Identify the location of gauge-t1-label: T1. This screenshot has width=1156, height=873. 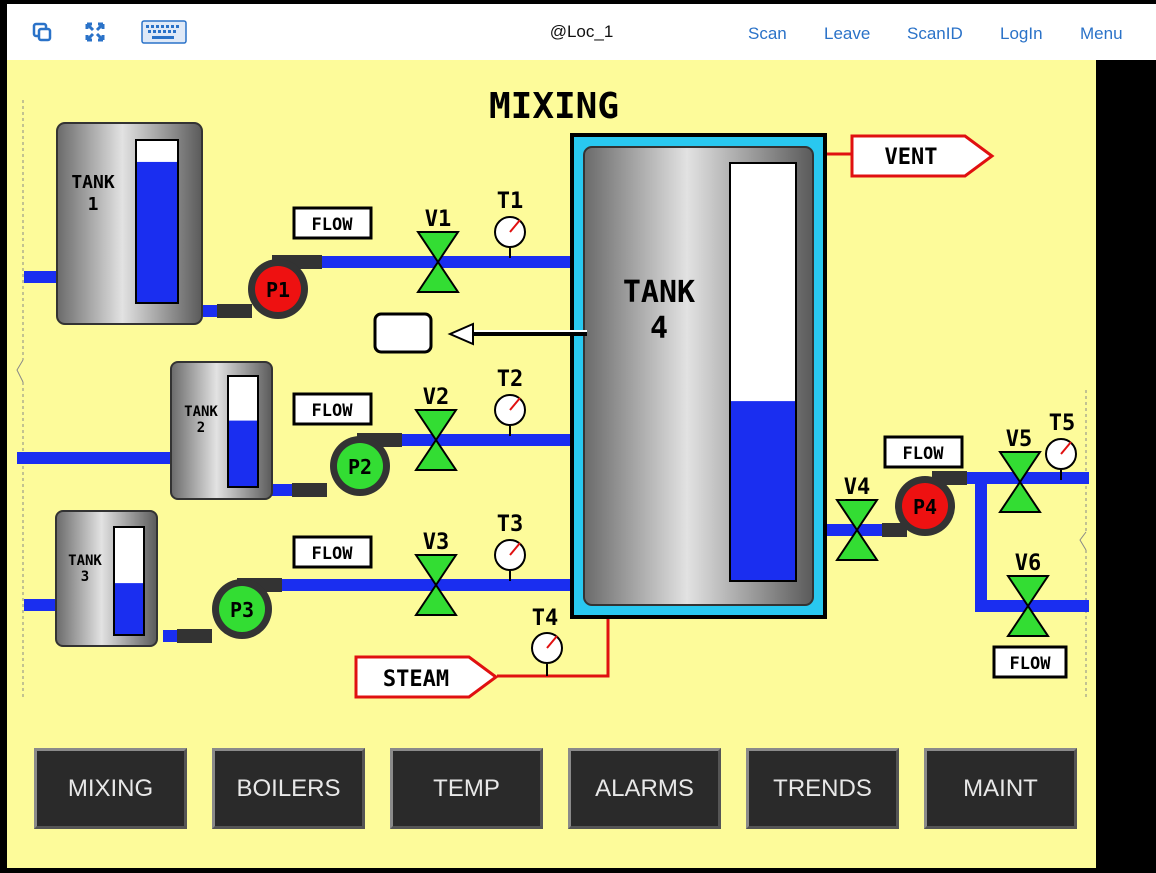
(510, 201).